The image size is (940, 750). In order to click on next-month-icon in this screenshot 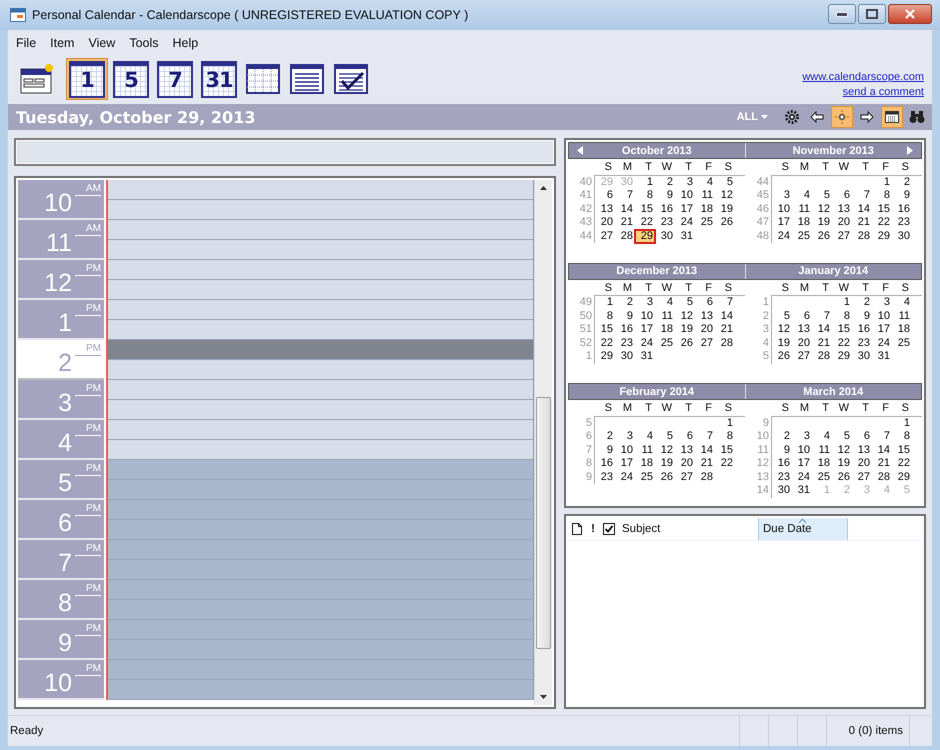, I will do `click(910, 150)`.